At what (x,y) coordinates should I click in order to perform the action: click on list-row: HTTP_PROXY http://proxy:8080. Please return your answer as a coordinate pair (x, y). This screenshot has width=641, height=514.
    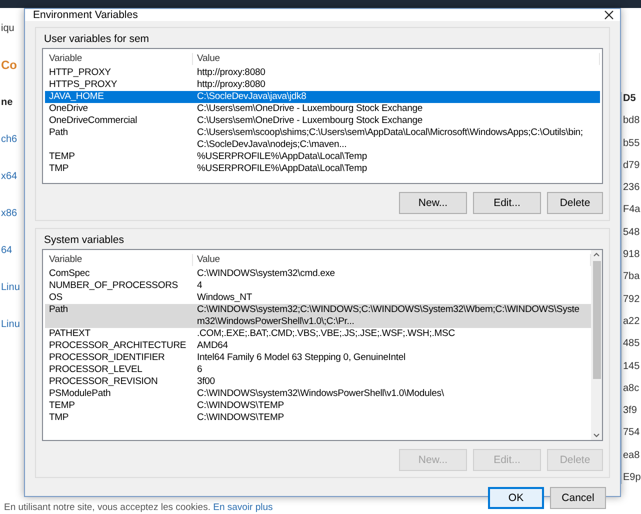
    Looking at the image, I should click on (322, 73).